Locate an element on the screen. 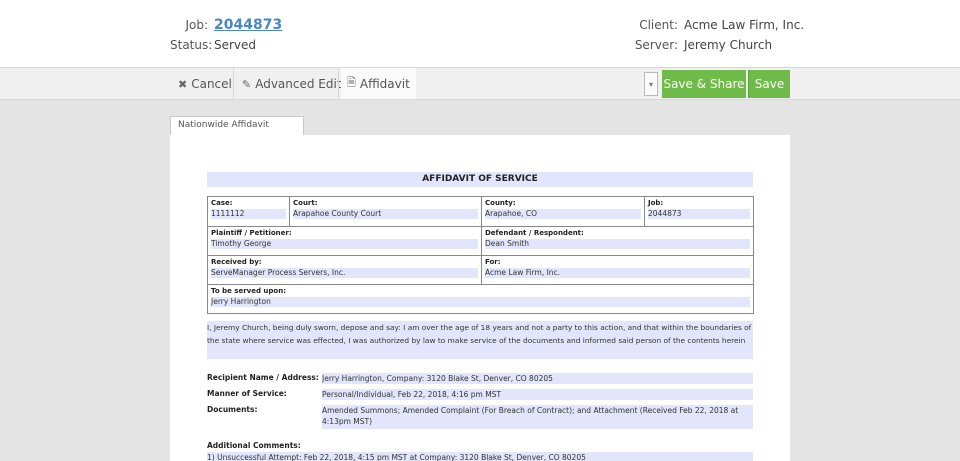 This screenshot has width=960, height=461. county-label: County: is located at coordinates (500, 203).